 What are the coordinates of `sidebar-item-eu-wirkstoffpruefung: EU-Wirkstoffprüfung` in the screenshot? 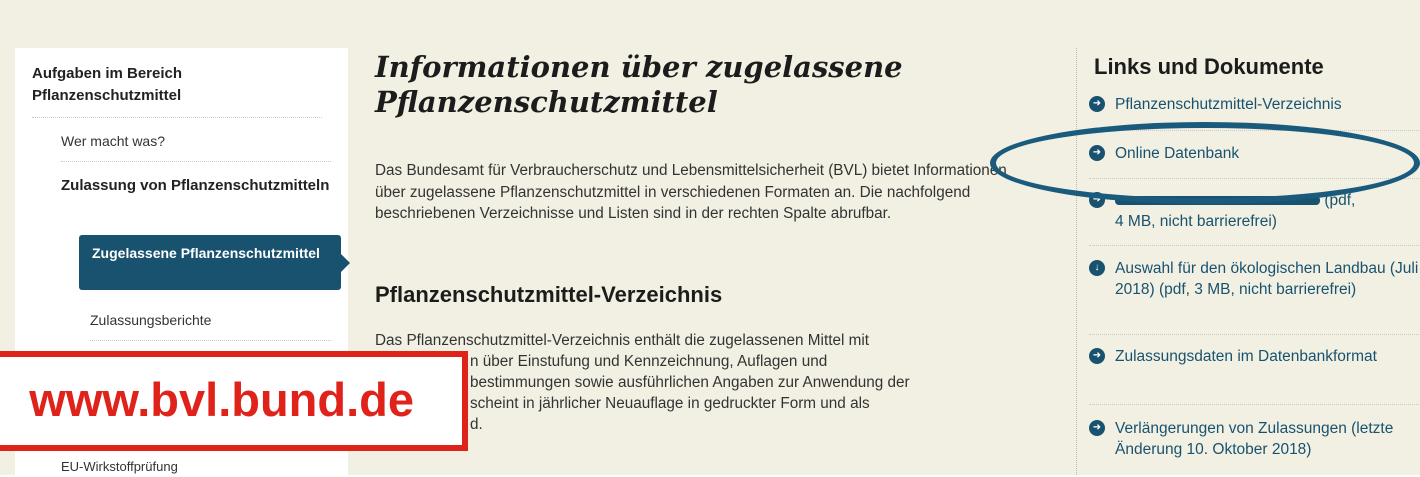 It's located at (196, 466).